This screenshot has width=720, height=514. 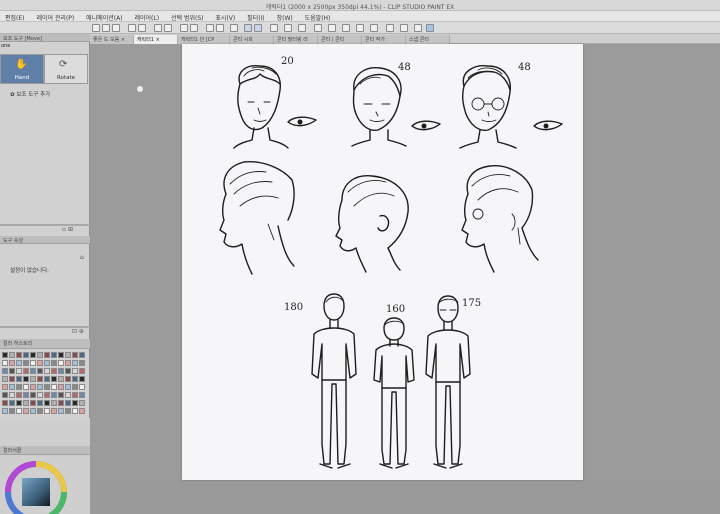 What do you see at coordinates (116, 28) in the screenshot?
I see `save-icon` at bounding box center [116, 28].